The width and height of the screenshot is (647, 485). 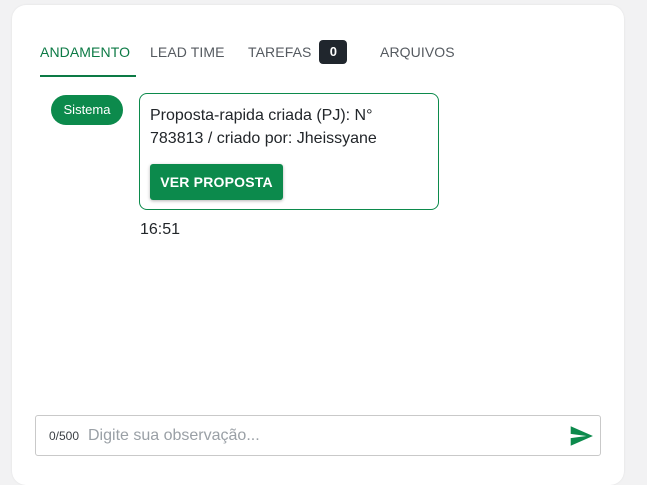 I want to click on tab-andamento: ANDAMENTO, so click(x=88, y=54).